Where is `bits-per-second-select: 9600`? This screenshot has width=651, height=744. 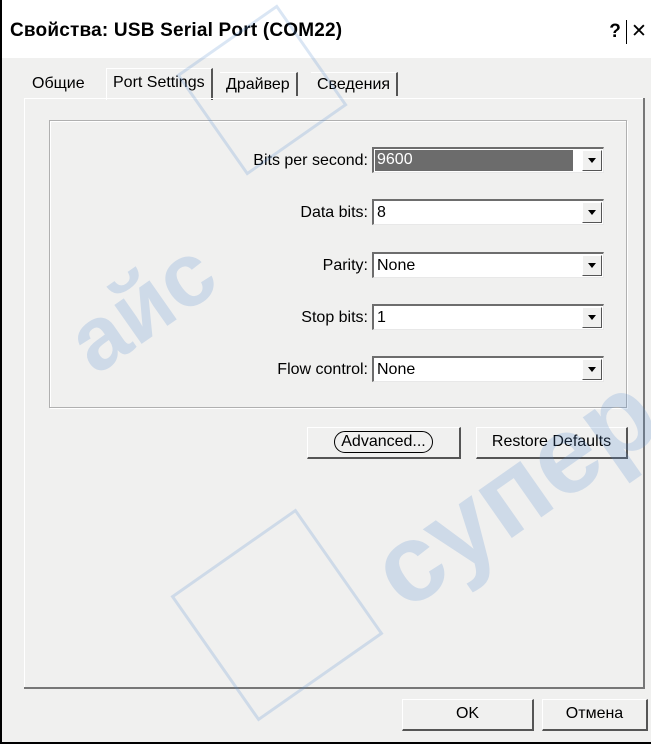 bits-per-second-select: 9600 is located at coordinates (488, 160).